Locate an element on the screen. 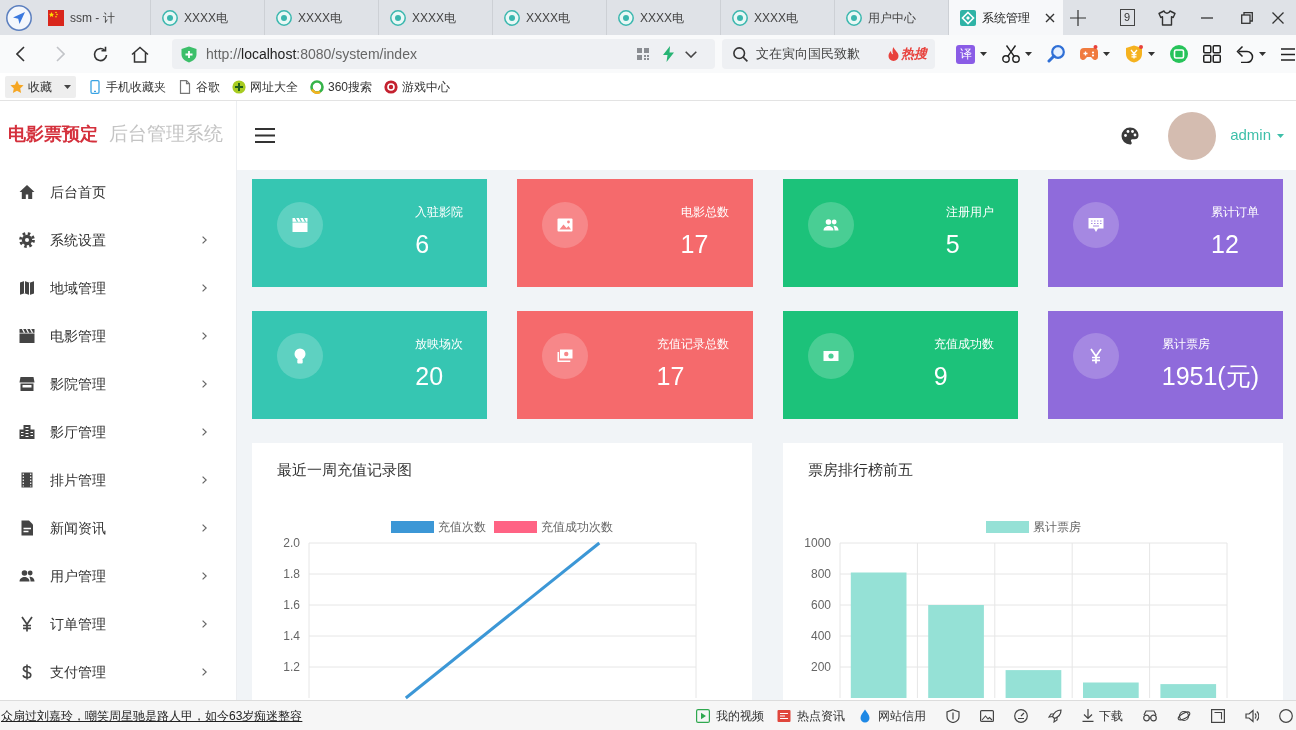  bookmark-link: 手机收藏夹 is located at coordinates (127, 86).